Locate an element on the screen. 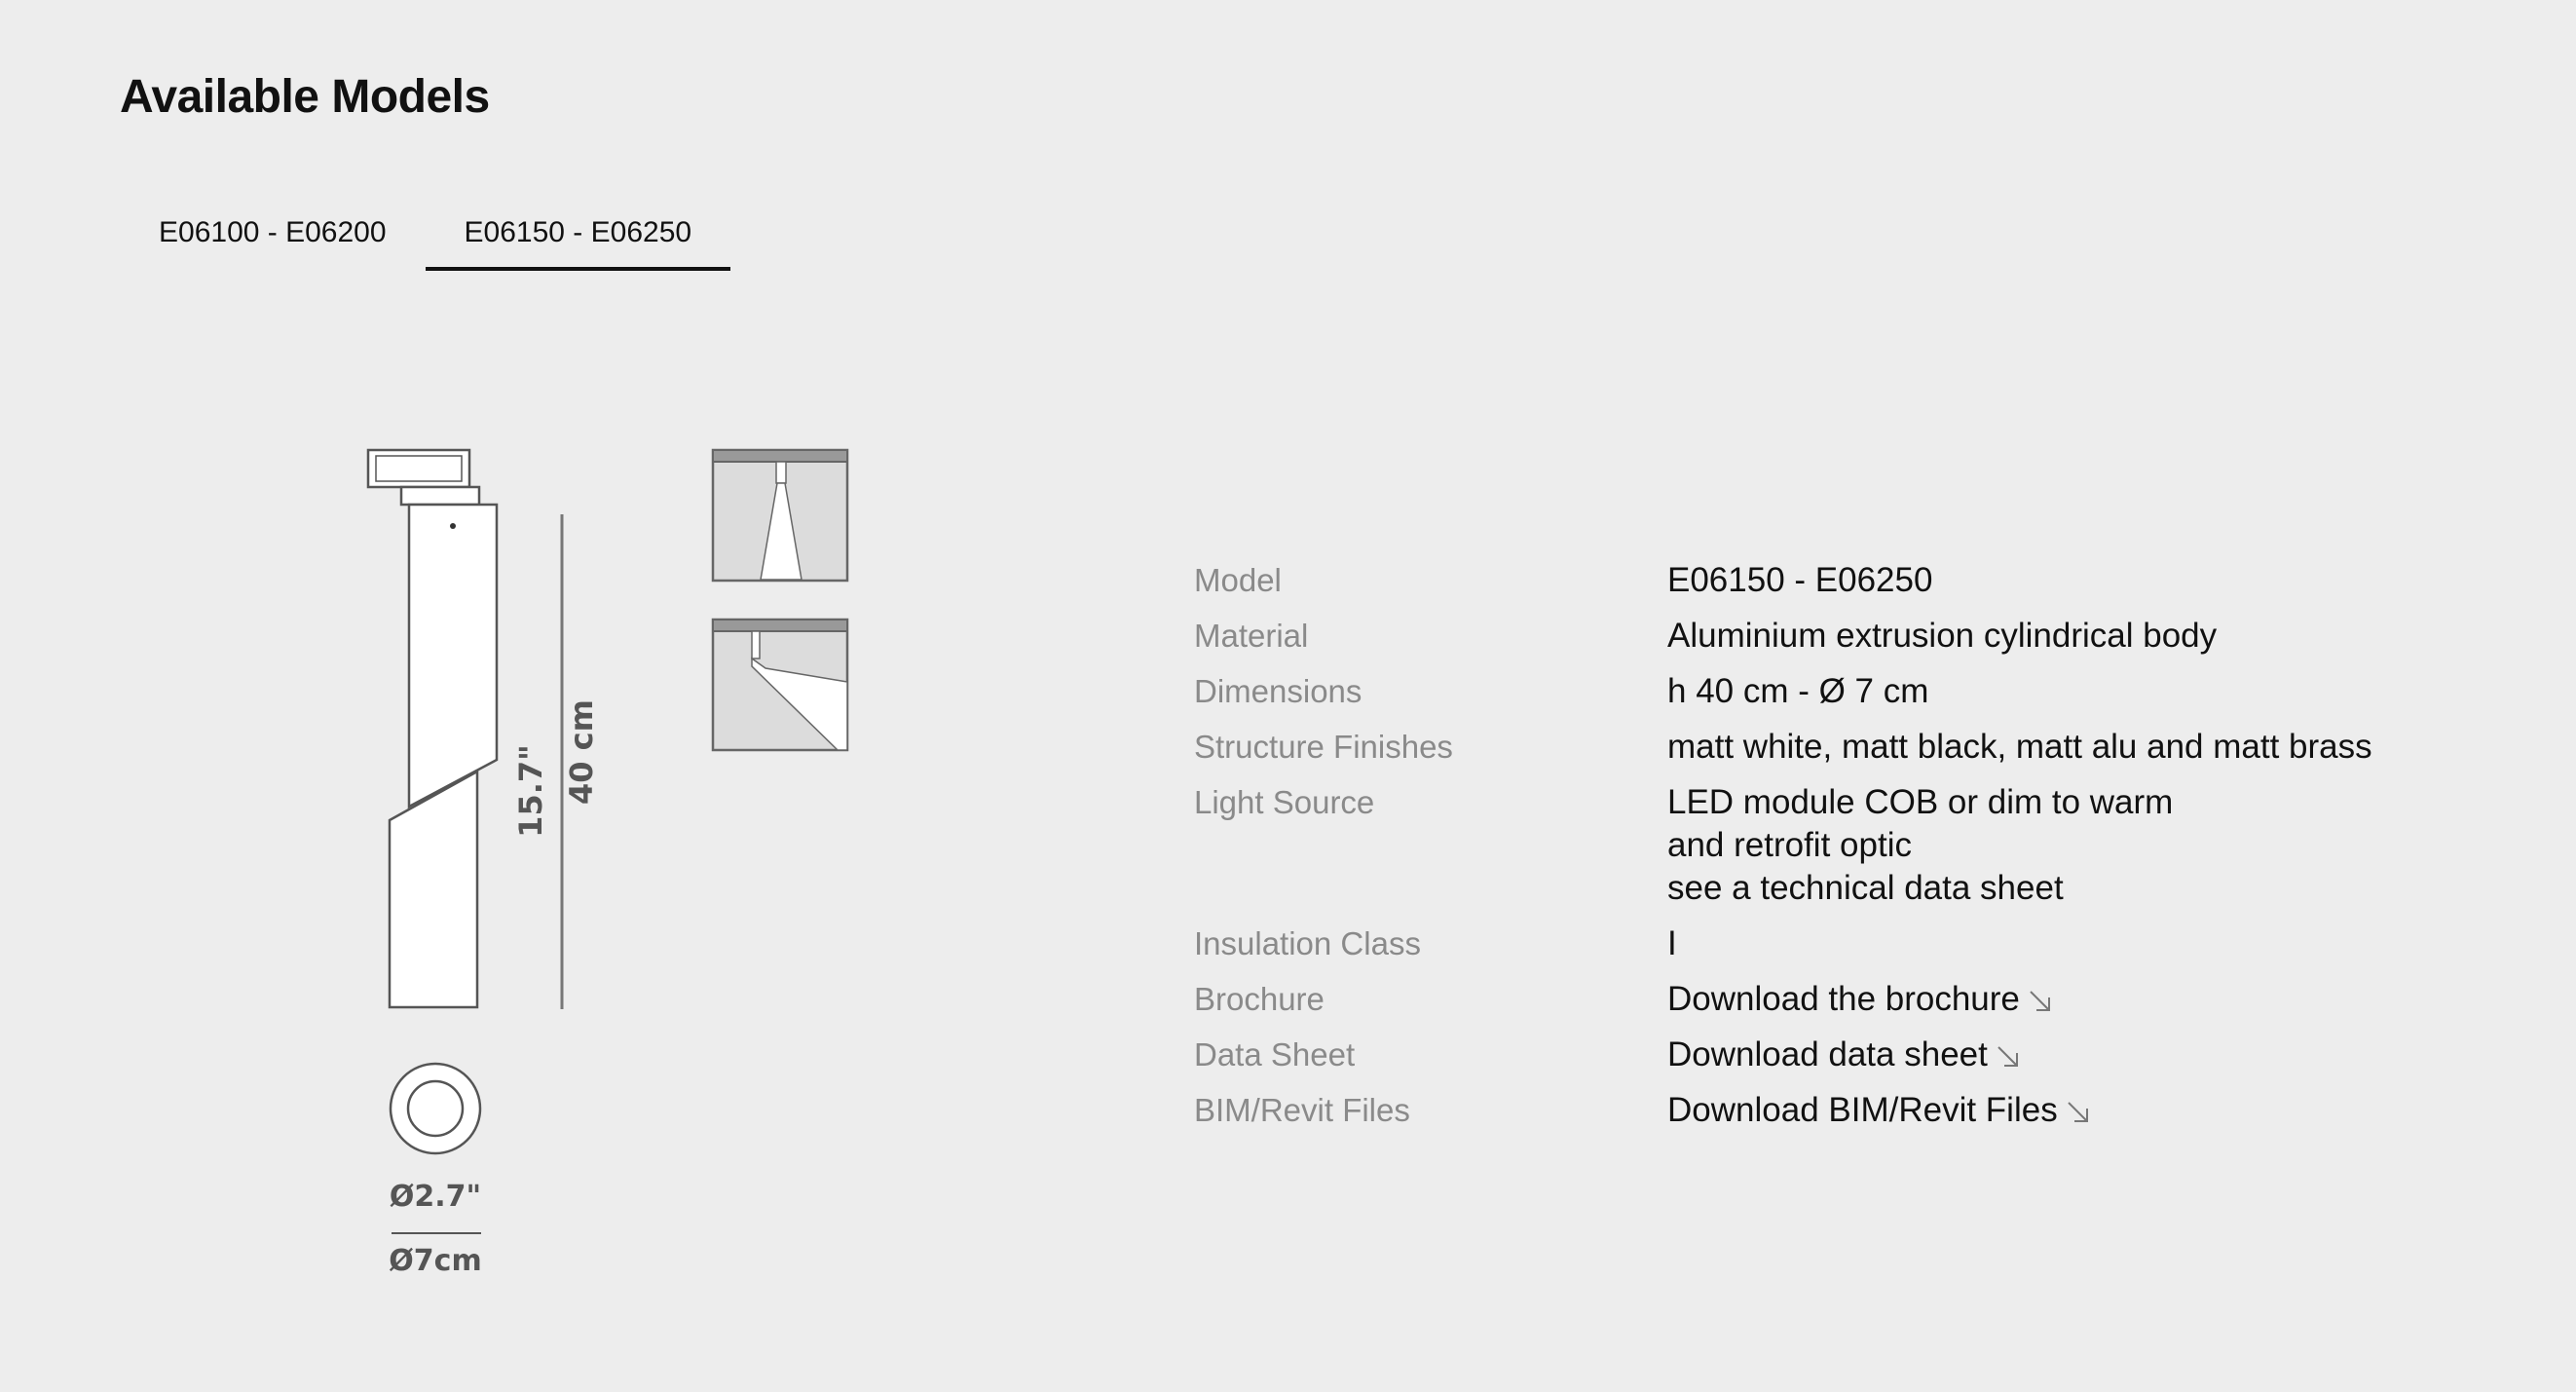  spec-label: Material is located at coordinates (1251, 636).